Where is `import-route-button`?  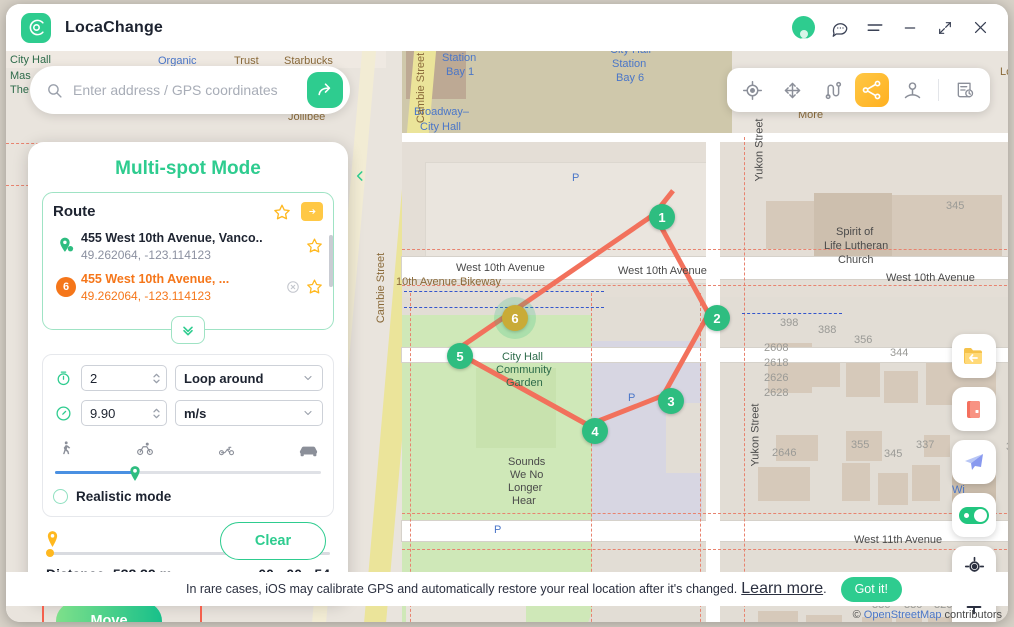
import-route-button is located at coordinates (974, 356).